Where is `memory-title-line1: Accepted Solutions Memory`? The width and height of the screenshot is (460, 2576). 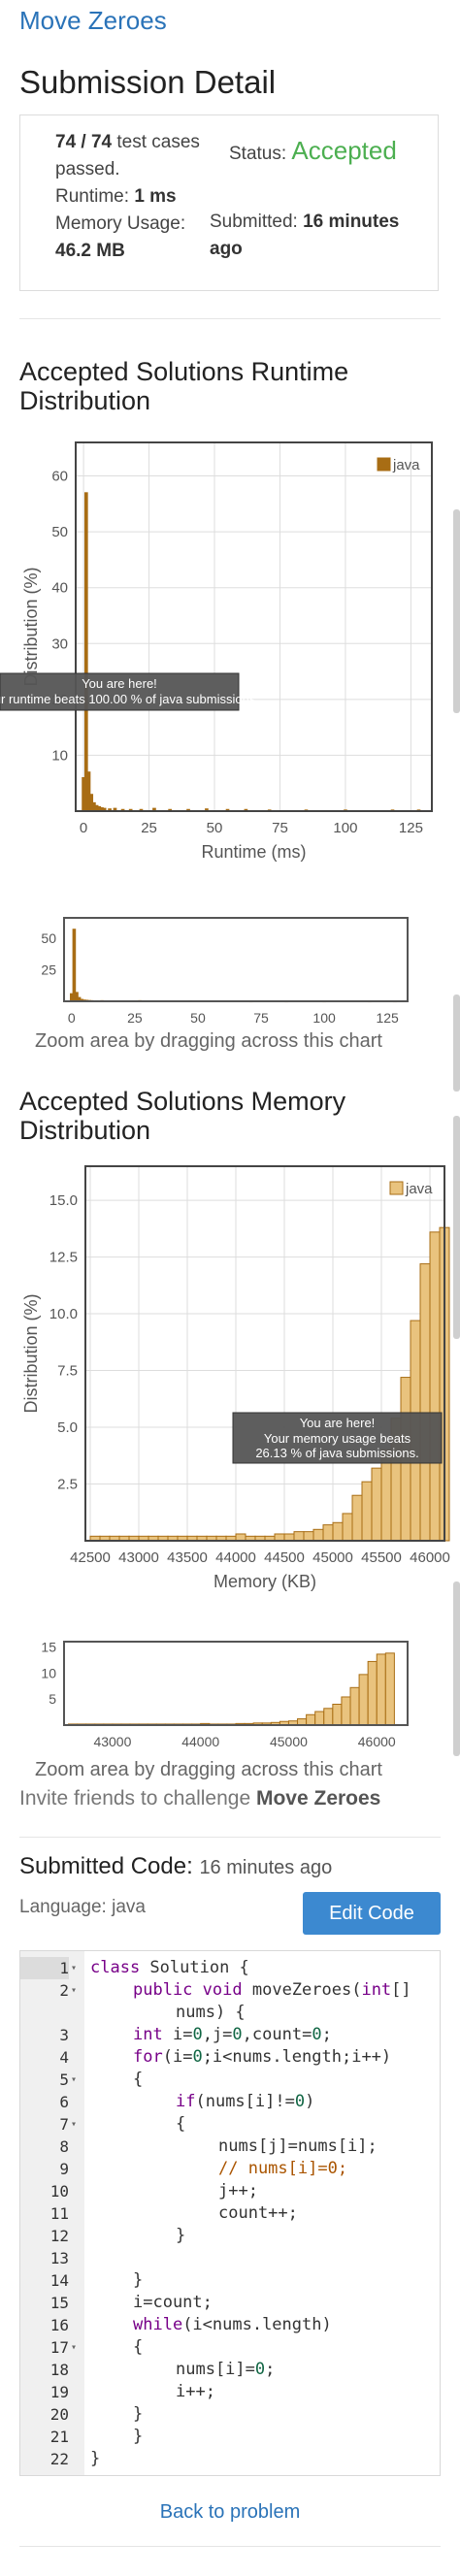 memory-title-line1: Accepted Solutions Memory is located at coordinates (183, 1101).